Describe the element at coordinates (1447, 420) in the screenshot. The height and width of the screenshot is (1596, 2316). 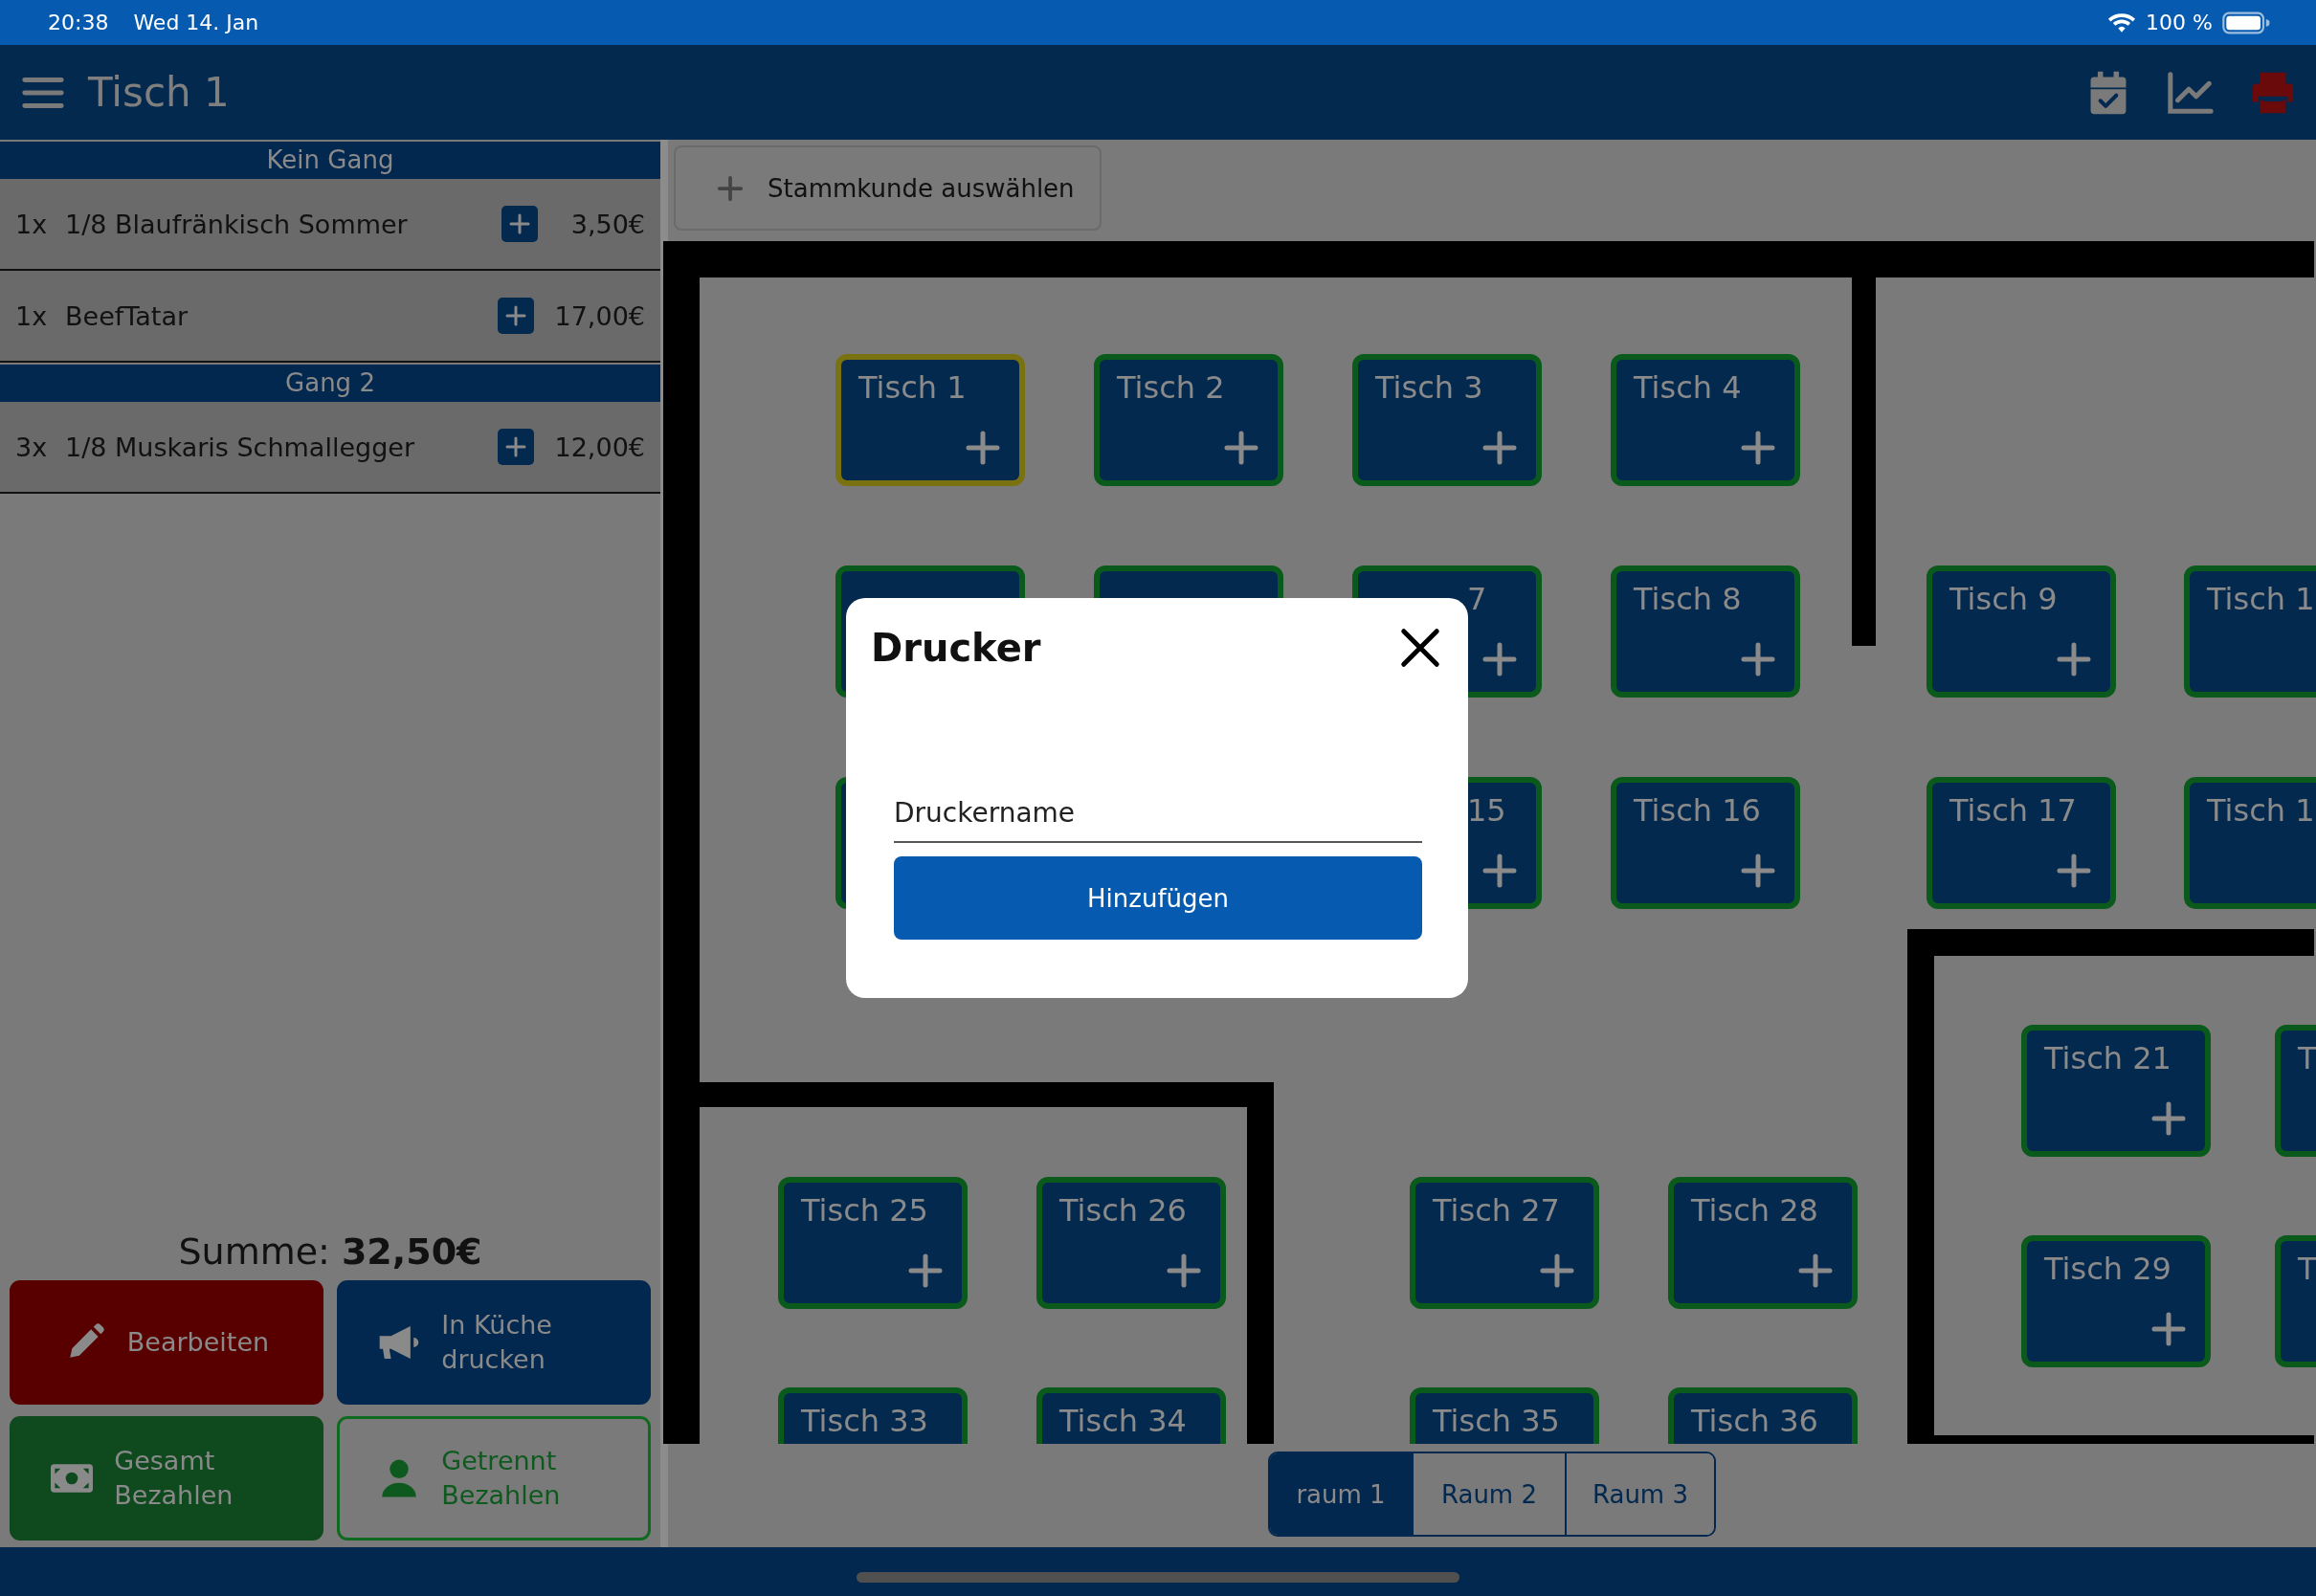
I see `table-tile: Tisch 3` at that location.